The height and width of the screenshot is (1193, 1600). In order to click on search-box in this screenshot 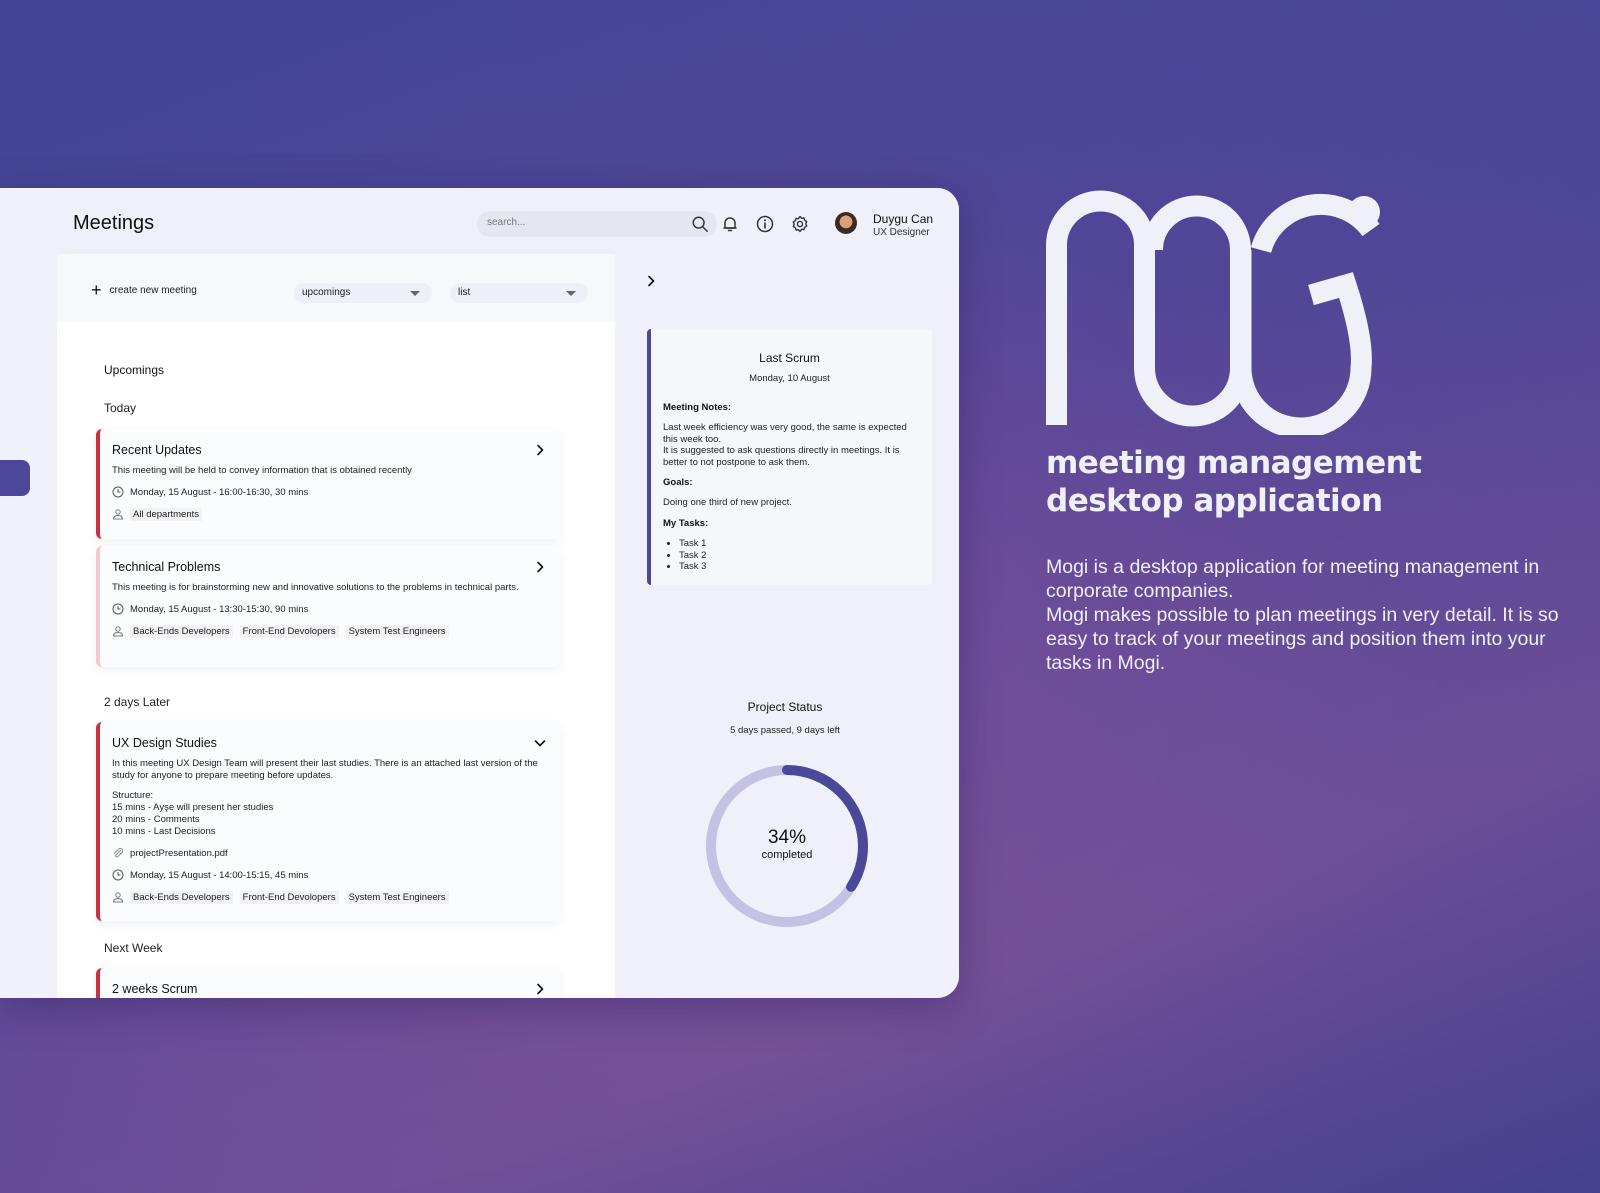, I will do `click(597, 224)`.